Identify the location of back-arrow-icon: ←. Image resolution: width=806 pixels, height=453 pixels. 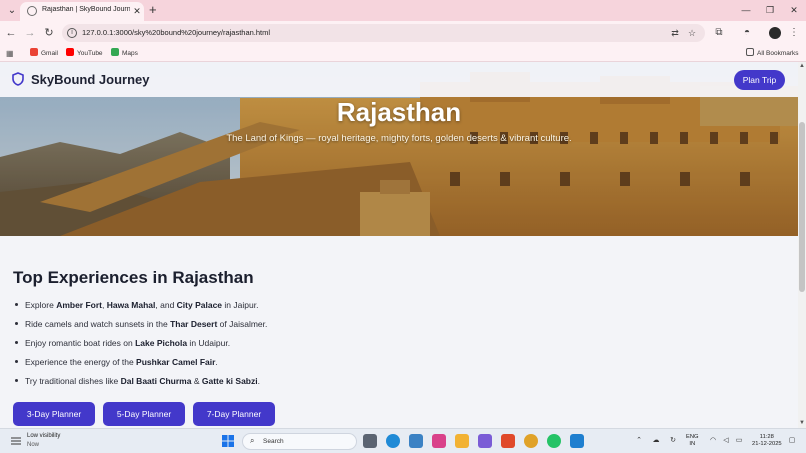
(11, 33).